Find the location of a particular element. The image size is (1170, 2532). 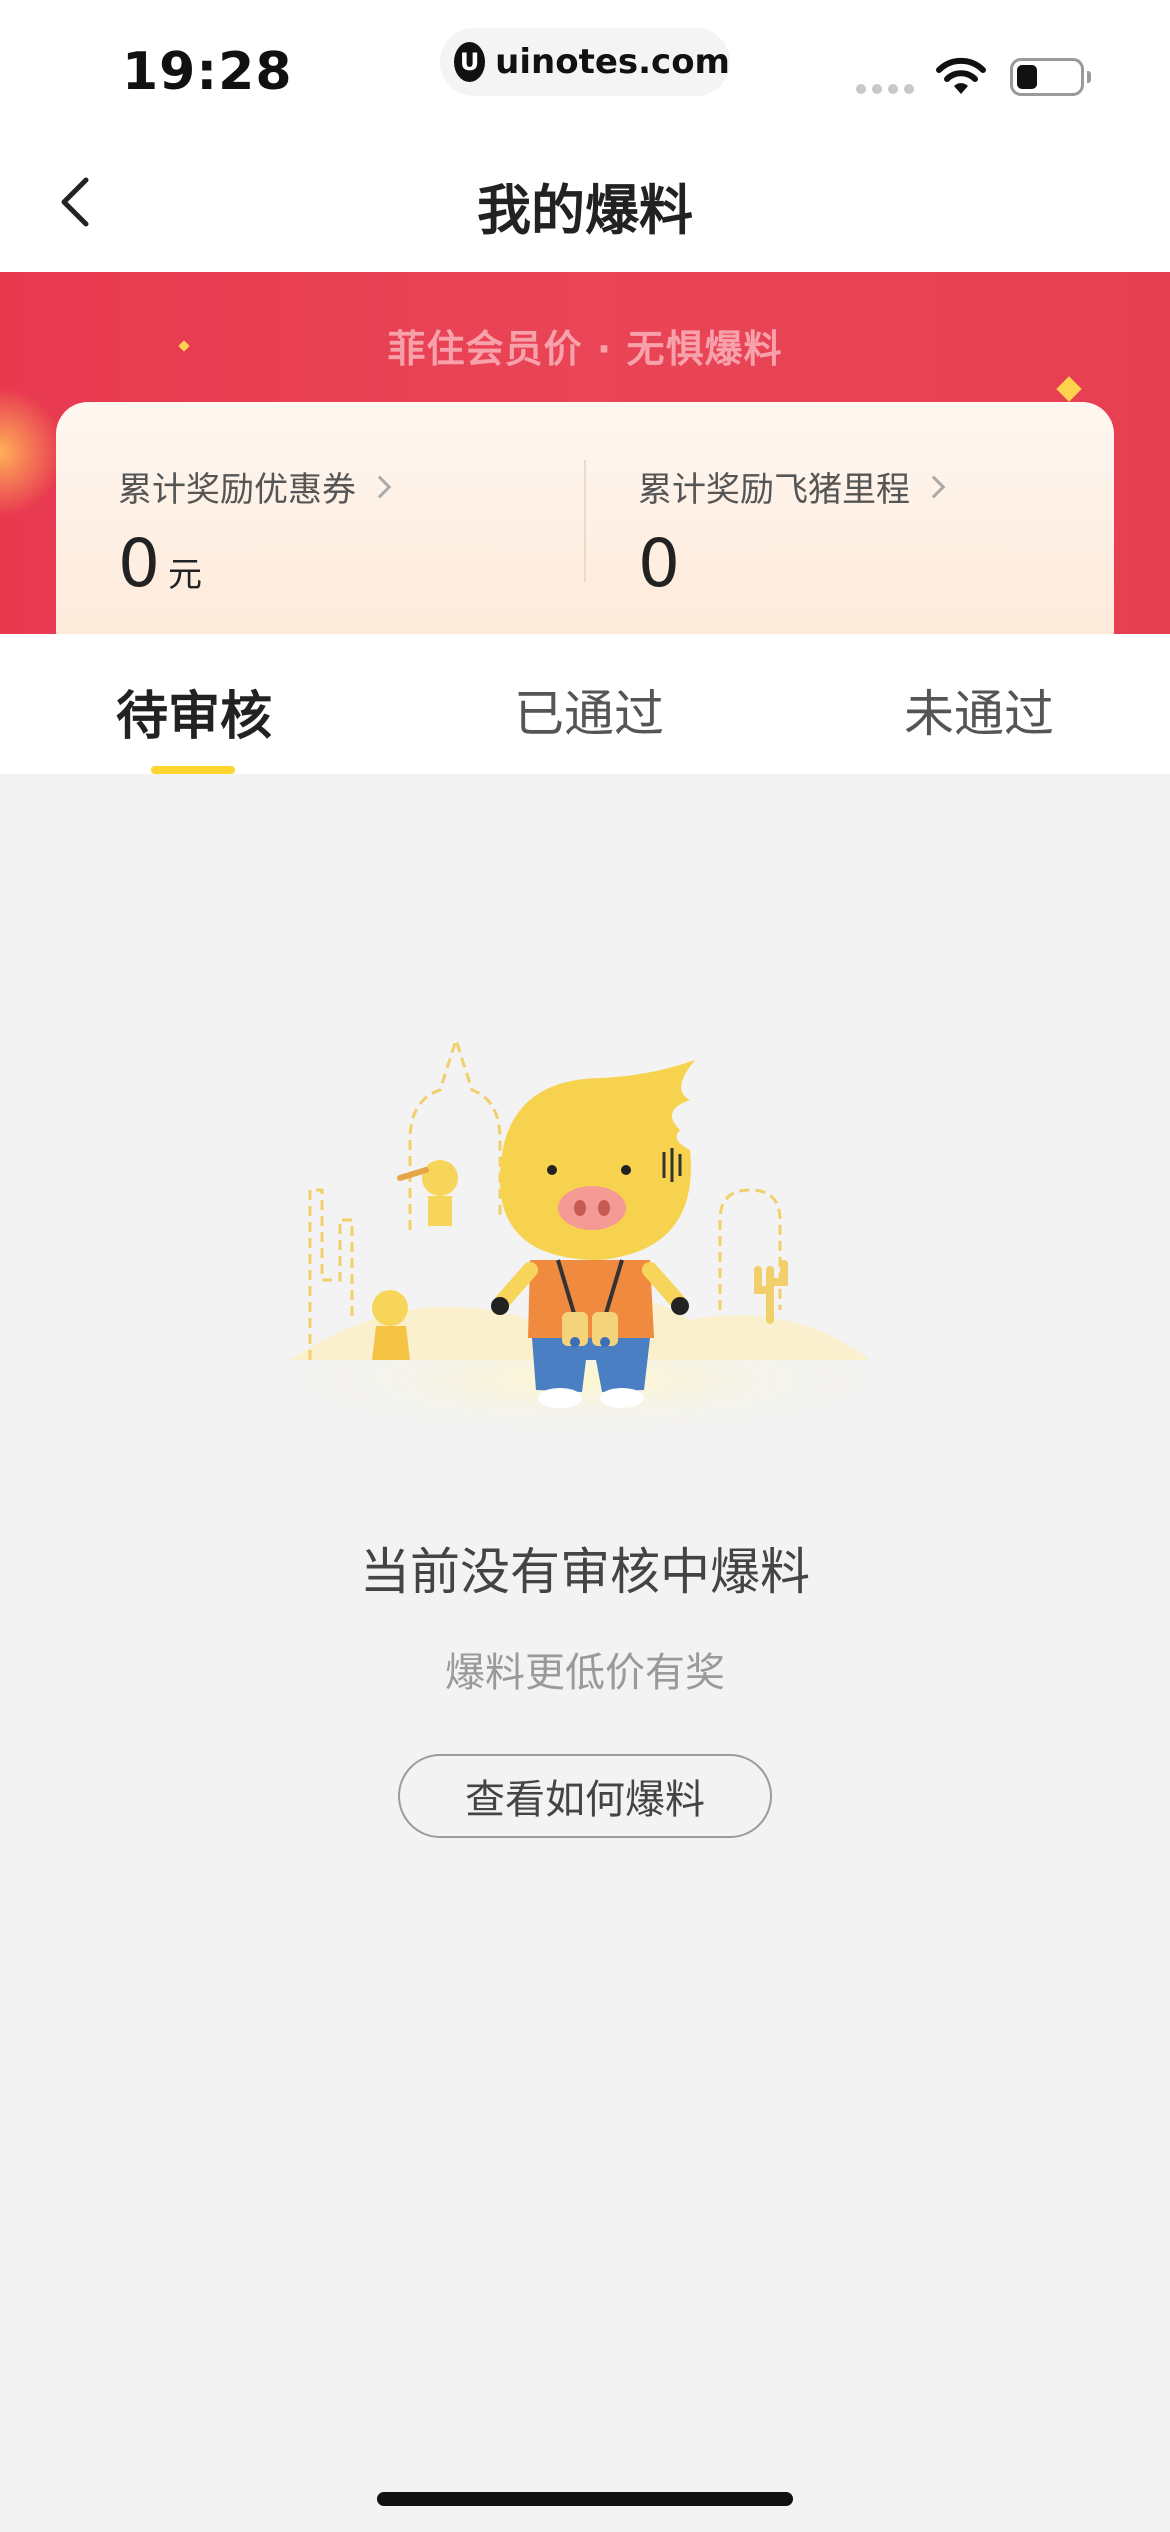

coupon-reward: 累计奖励优惠券 0 元 is located at coordinates (255, 532).